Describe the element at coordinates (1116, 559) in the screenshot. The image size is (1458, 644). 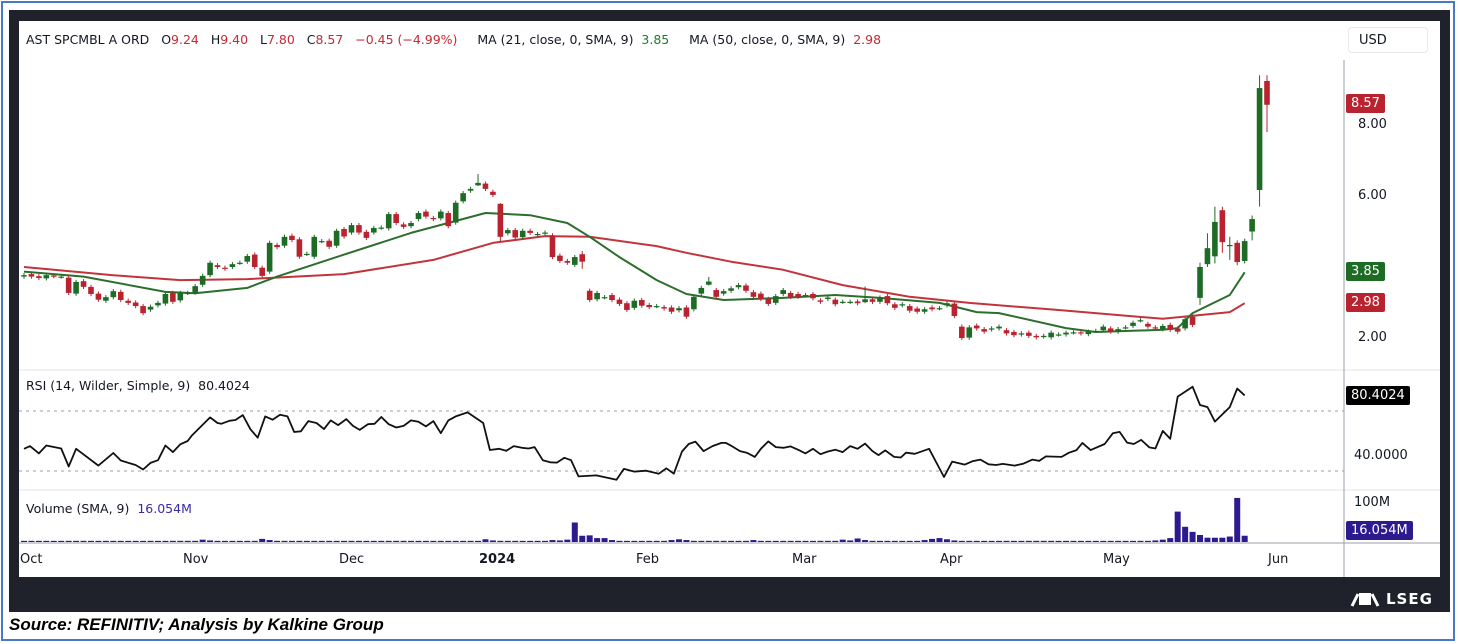
I see `time-label-may: May` at that location.